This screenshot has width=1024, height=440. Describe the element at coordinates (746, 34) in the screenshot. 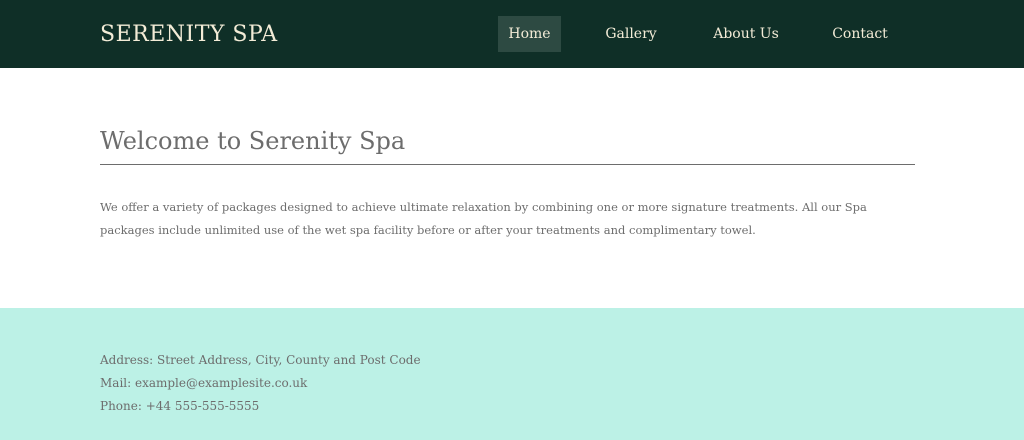

I see `nav-item-about-us: About Us` at that location.